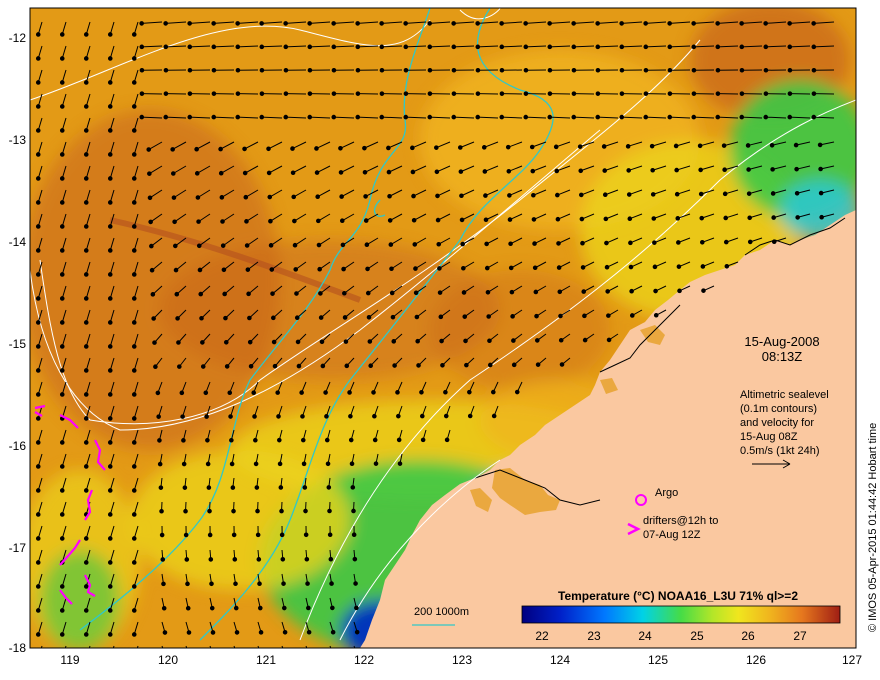 This screenshot has width=880, height=680. What do you see at coordinates (779, 451) in the screenshot?
I see `altimetry-line: 0.5m/s (1kt 24h)` at bounding box center [779, 451].